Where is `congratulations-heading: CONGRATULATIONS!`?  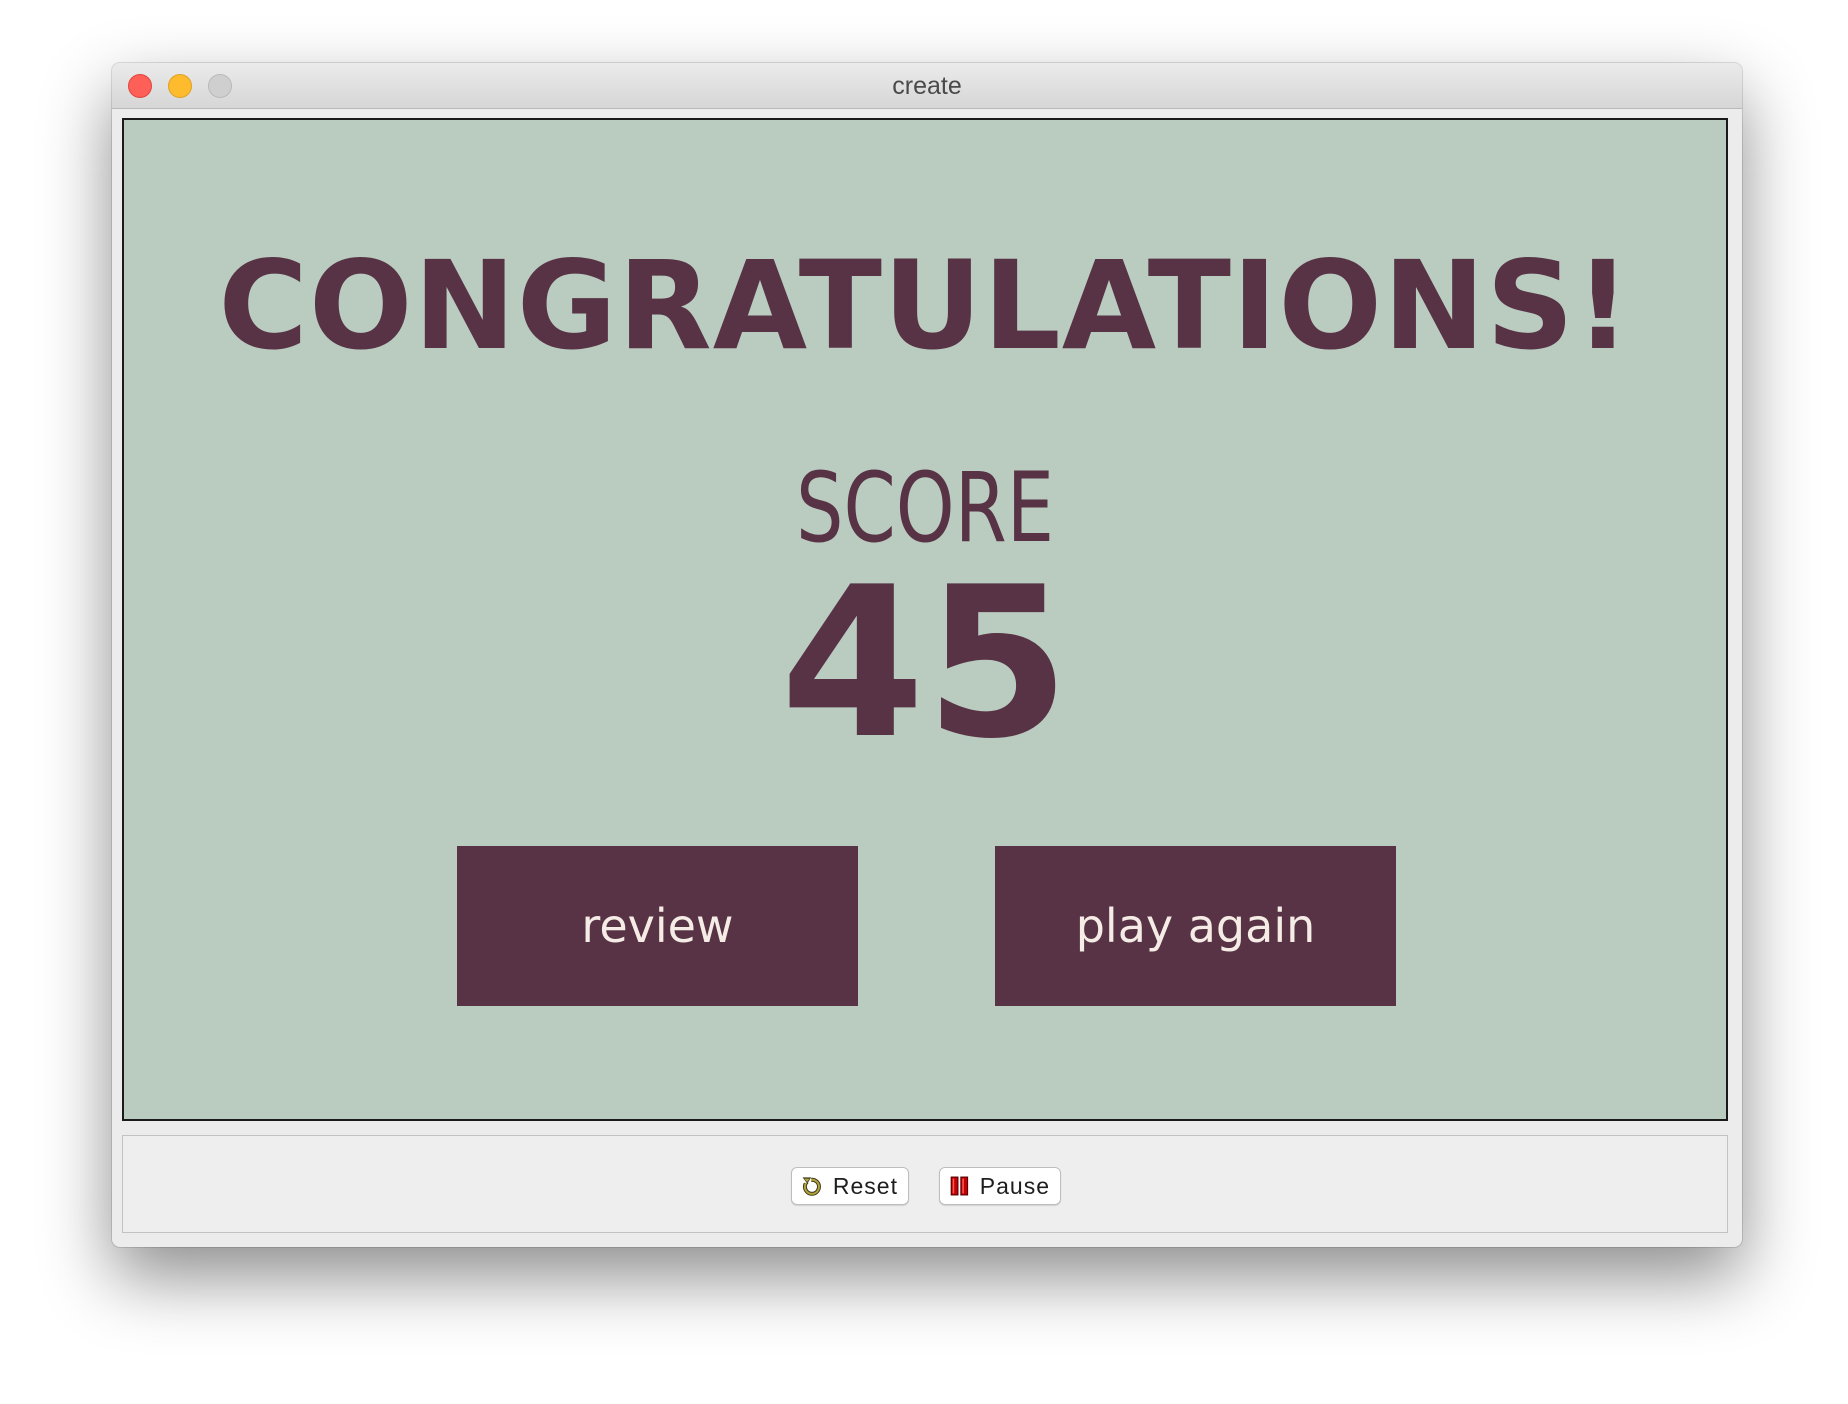
congratulations-heading: CONGRATULATIONS! is located at coordinates (925, 306).